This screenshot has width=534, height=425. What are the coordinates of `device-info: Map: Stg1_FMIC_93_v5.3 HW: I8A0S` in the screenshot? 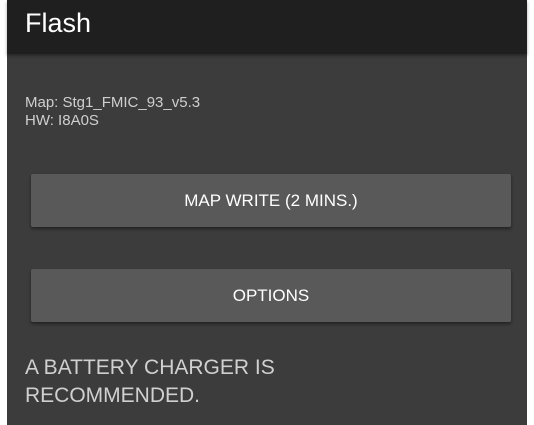 It's located at (112, 112).